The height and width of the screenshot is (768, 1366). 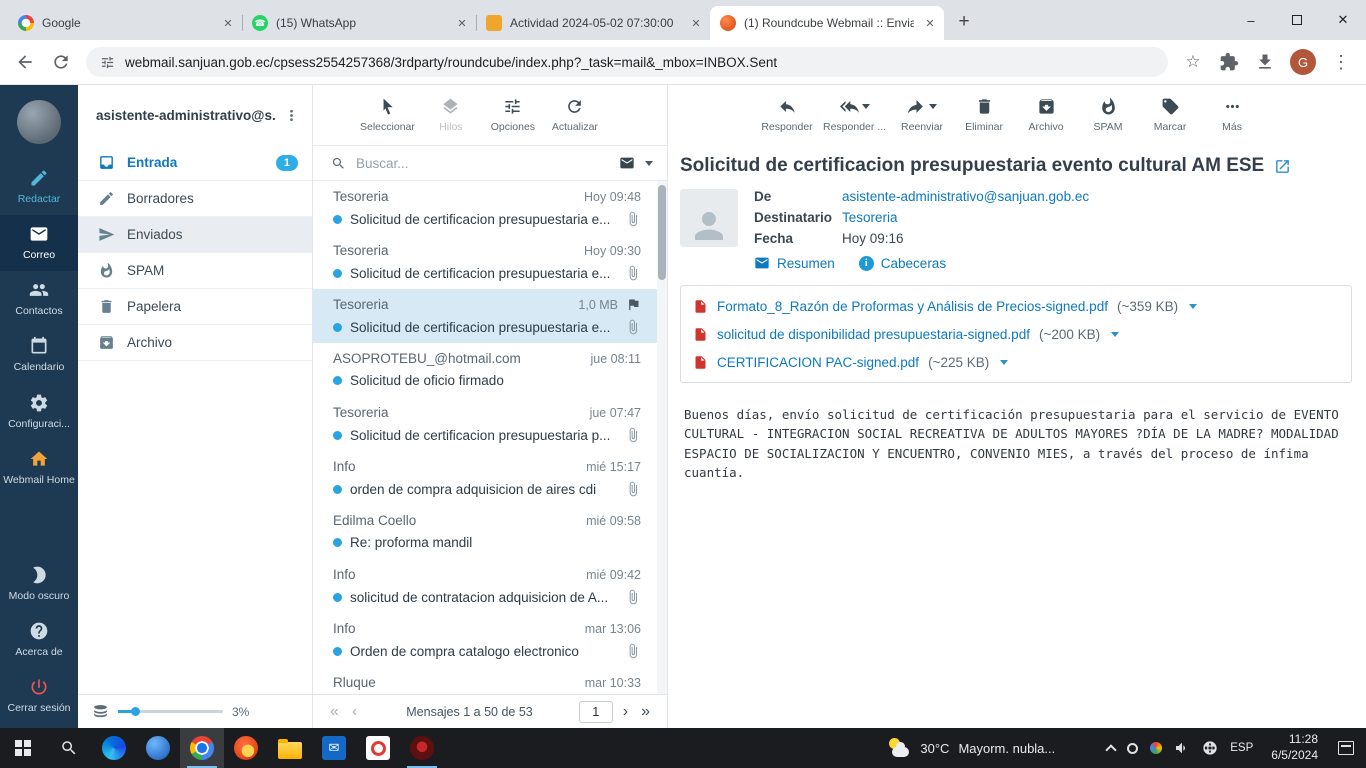 What do you see at coordinates (922, 115) in the screenshot?
I see `toolbar-button: Reenviar` at bounding box center [922, 115].